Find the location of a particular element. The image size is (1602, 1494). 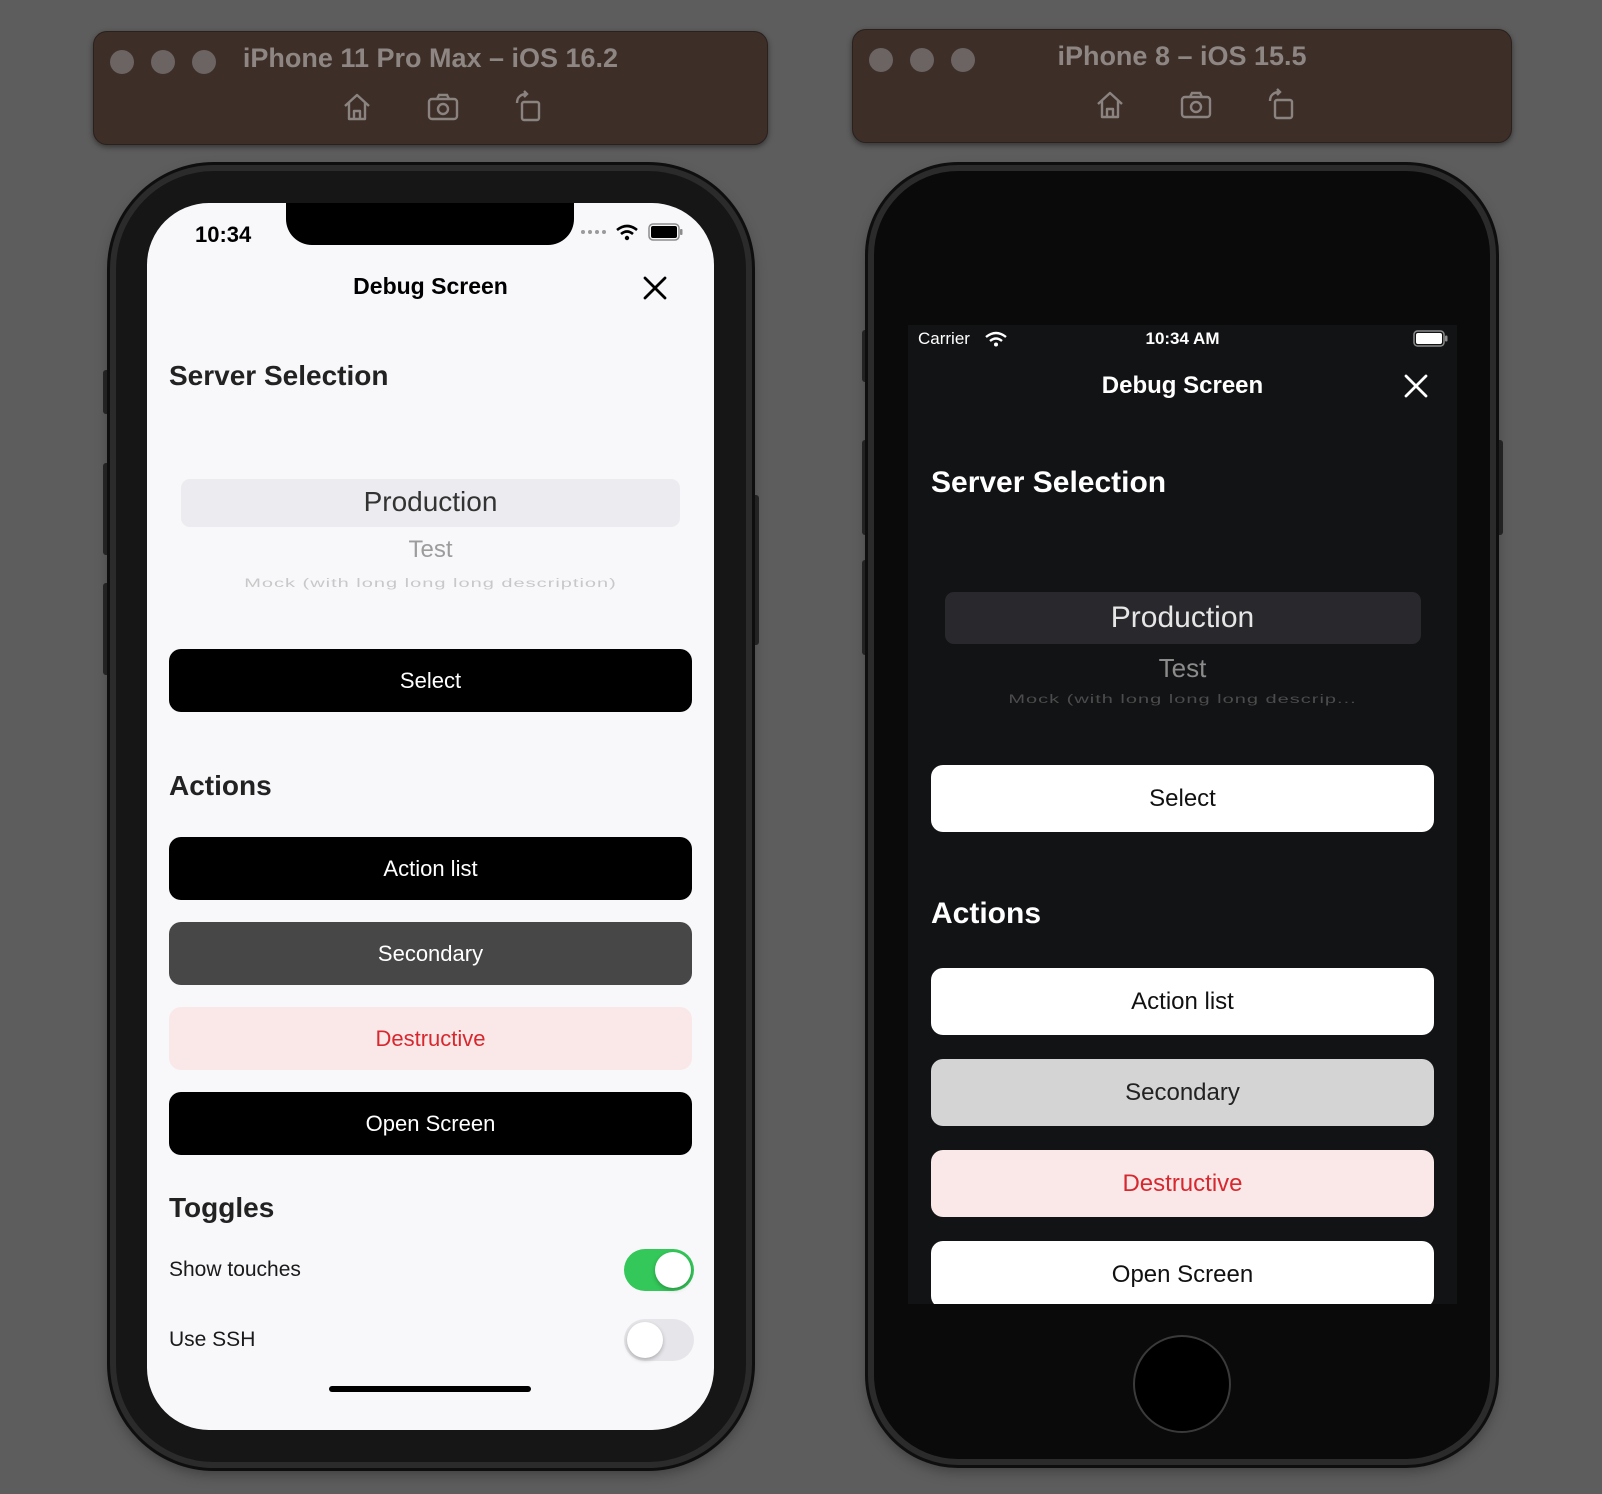

simulator-title: iPhone 11 Pro Max – iOS 16.2 is located at coordinates (430, 58).